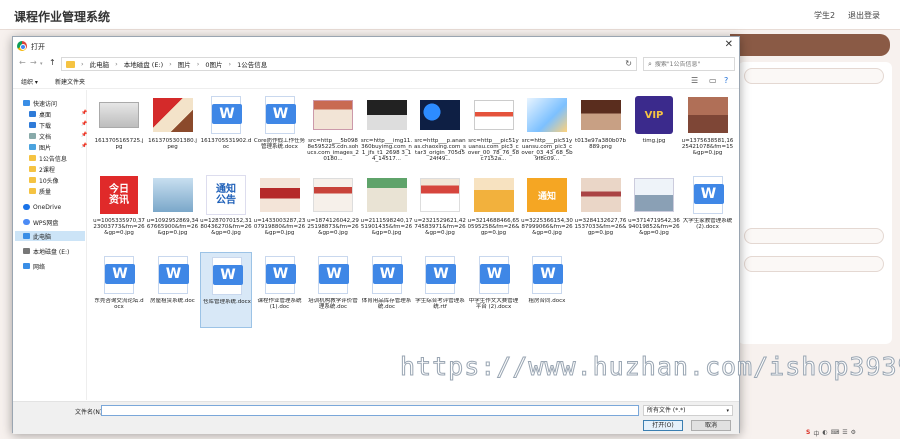 Image resolution: width=900 pixels, height=439 pixels. I want to click on file-item: 通知 u=3225366154,3087999066&fm=26&gp=0.jpg, so click(547, 210).